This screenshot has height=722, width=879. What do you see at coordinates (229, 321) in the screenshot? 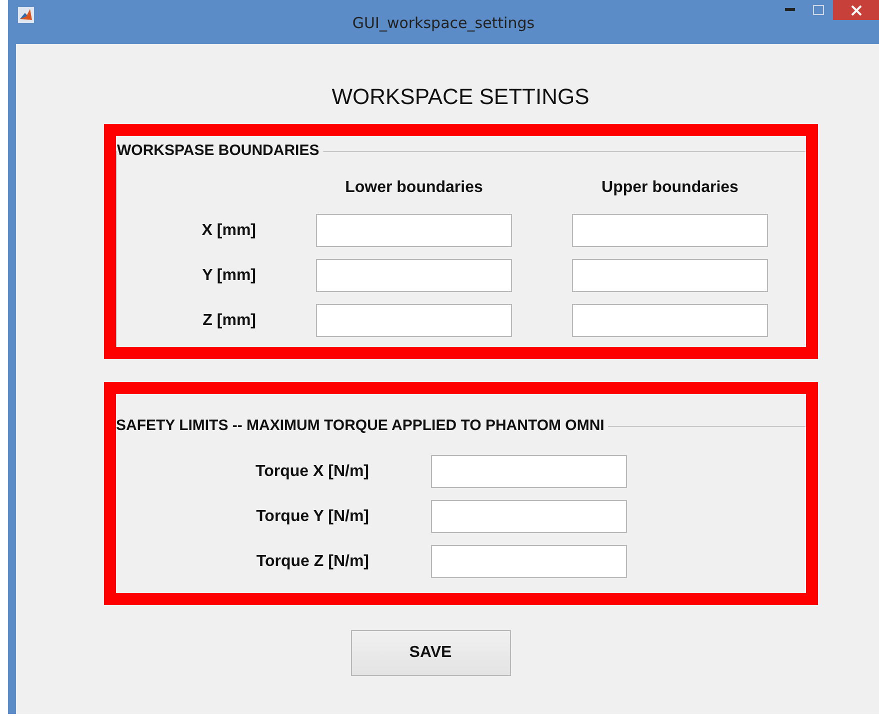
I see `field-label: Z [mm]` at bounding box center [229, 321].